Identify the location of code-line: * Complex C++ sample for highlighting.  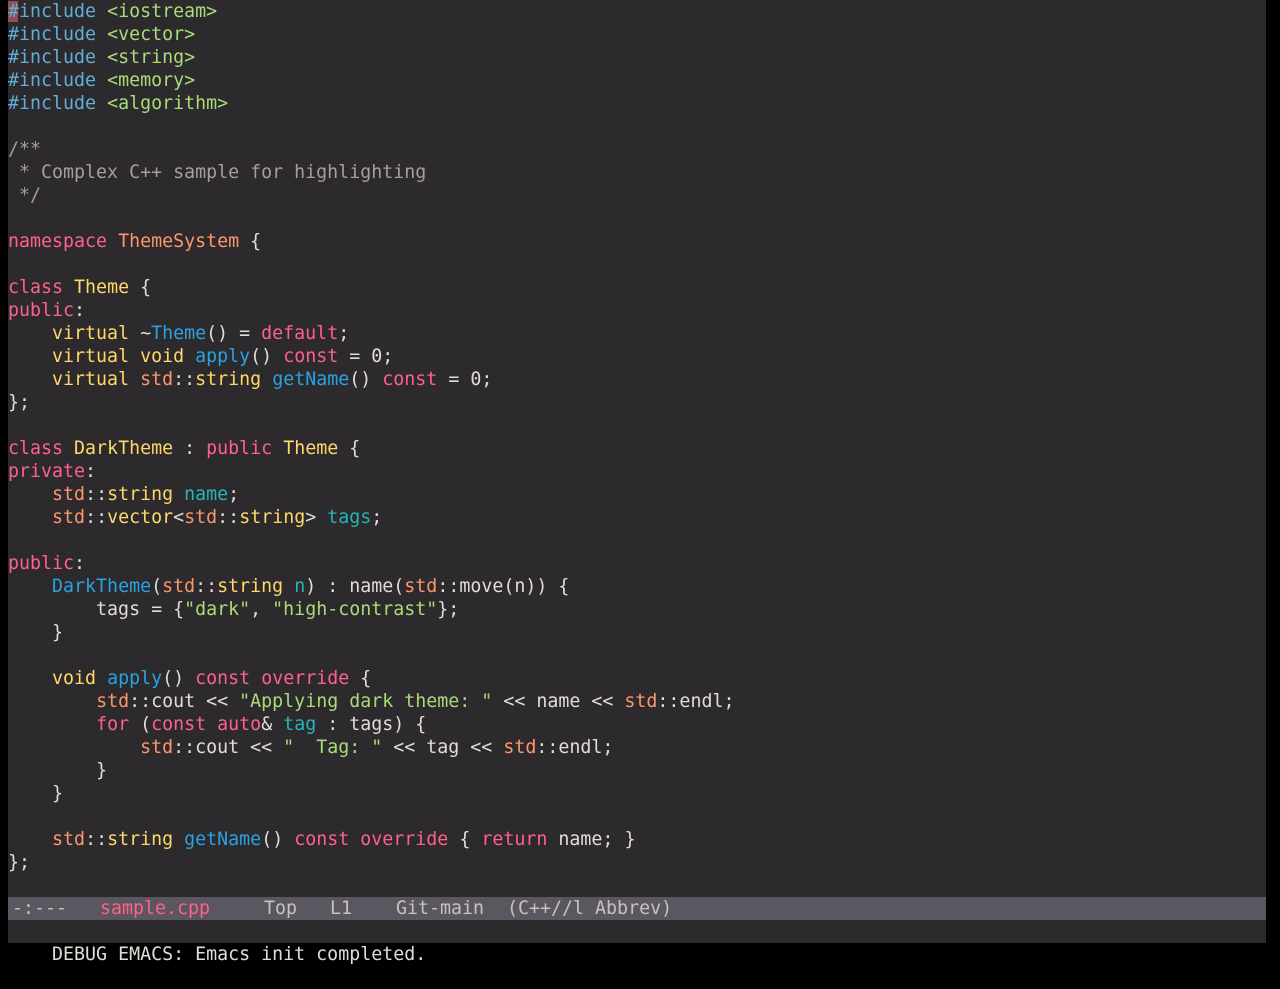
(637, 172).